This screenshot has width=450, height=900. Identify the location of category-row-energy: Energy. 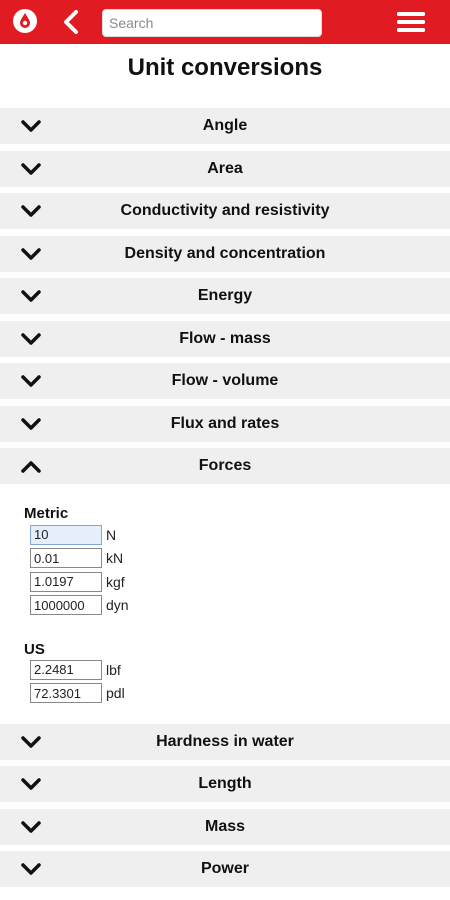
(225, 296).